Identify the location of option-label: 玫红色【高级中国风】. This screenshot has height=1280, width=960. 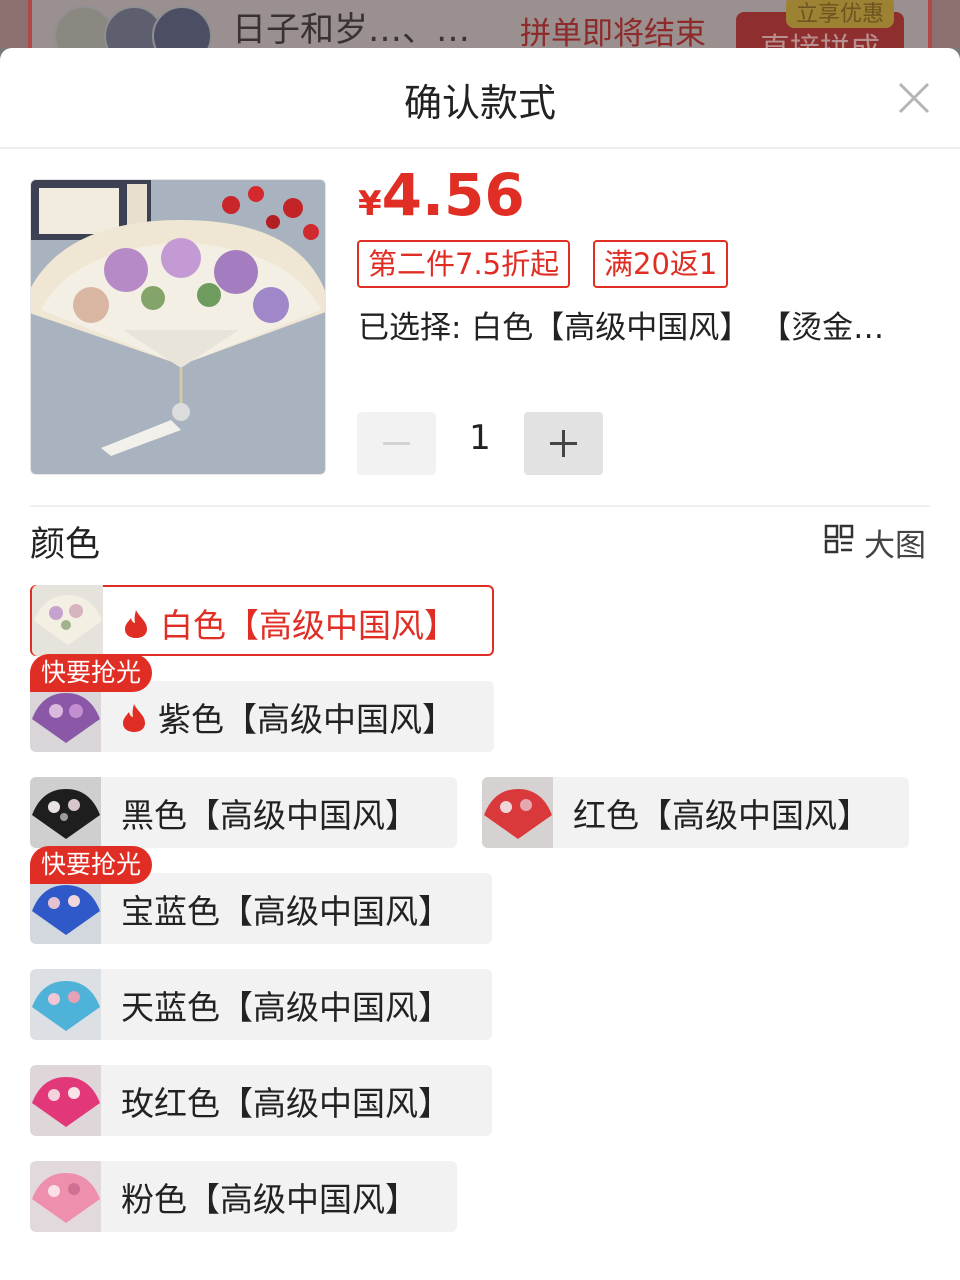
(286, 1103).